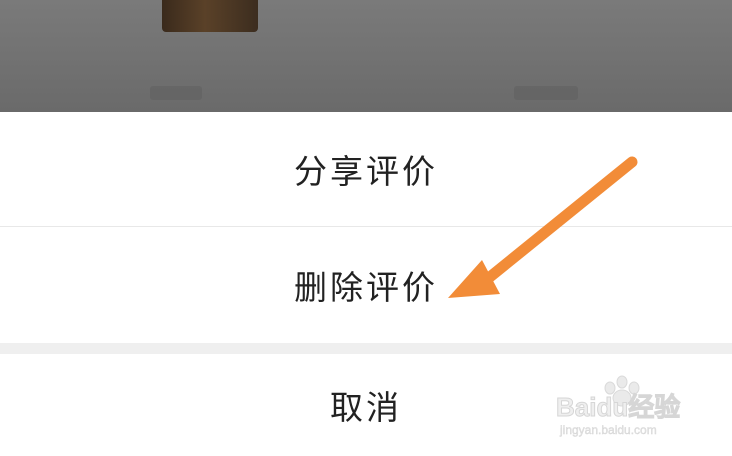 This screenshot has height=456, width=732. I want to click on baidu-jingyan-watermark: Baidu经验 jingyan.baidu.com, so click(618, 406).